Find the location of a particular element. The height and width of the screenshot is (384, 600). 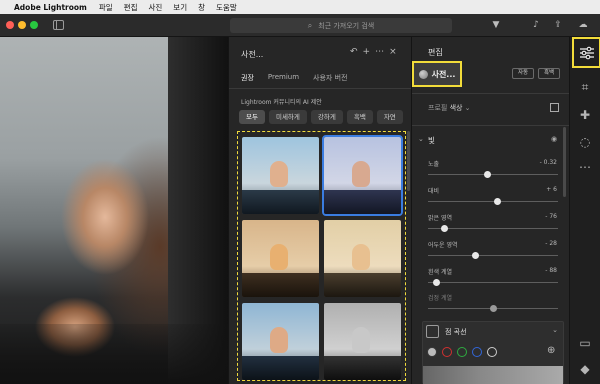

tab-user-presets: 사용자 버전 is located at coordinates (330, 78).